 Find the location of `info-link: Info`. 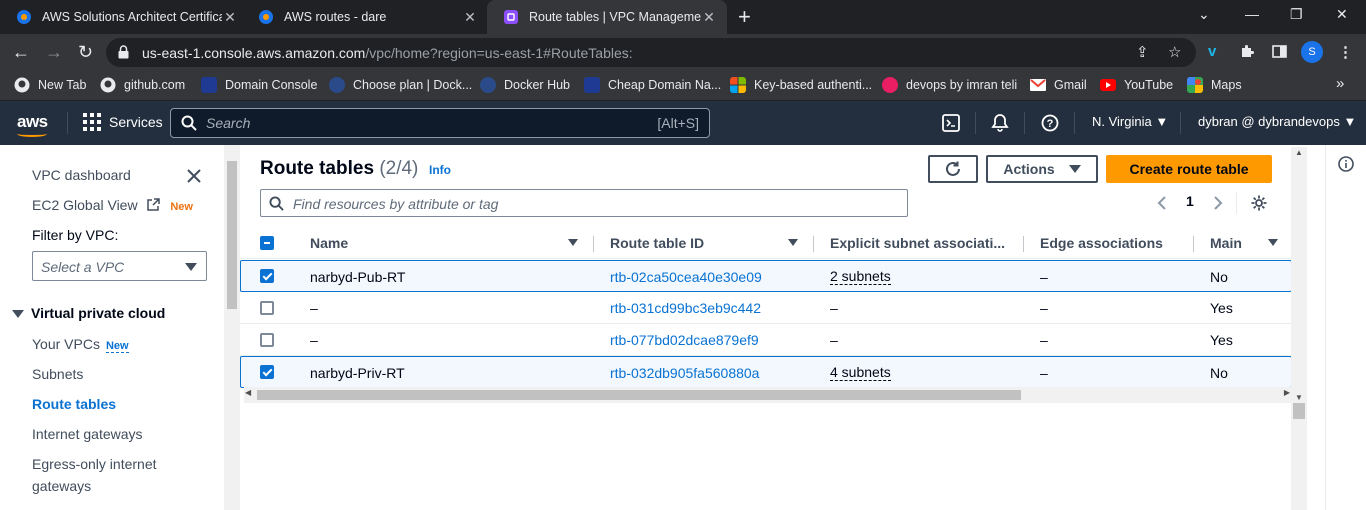

info-link: Info is located at coordinates (440, 170).